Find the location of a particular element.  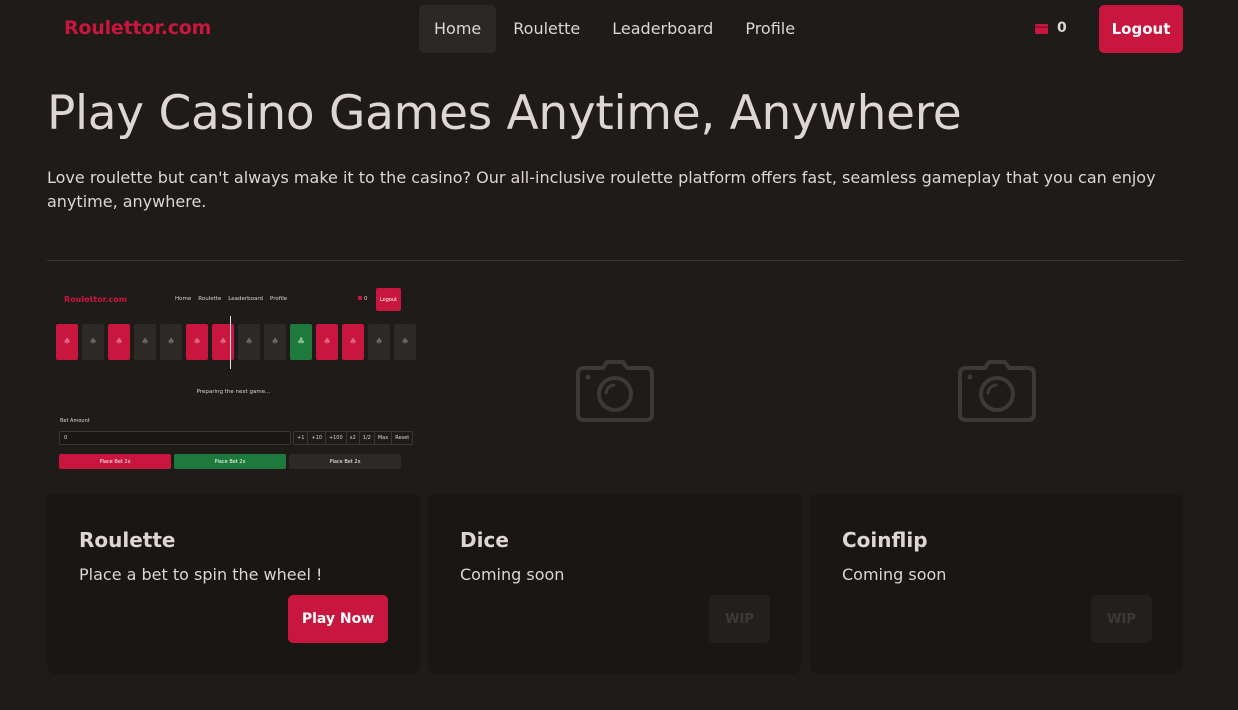

page-title: Play Casino Games Anytime, Anywhere is located at coordinates (504, 113).